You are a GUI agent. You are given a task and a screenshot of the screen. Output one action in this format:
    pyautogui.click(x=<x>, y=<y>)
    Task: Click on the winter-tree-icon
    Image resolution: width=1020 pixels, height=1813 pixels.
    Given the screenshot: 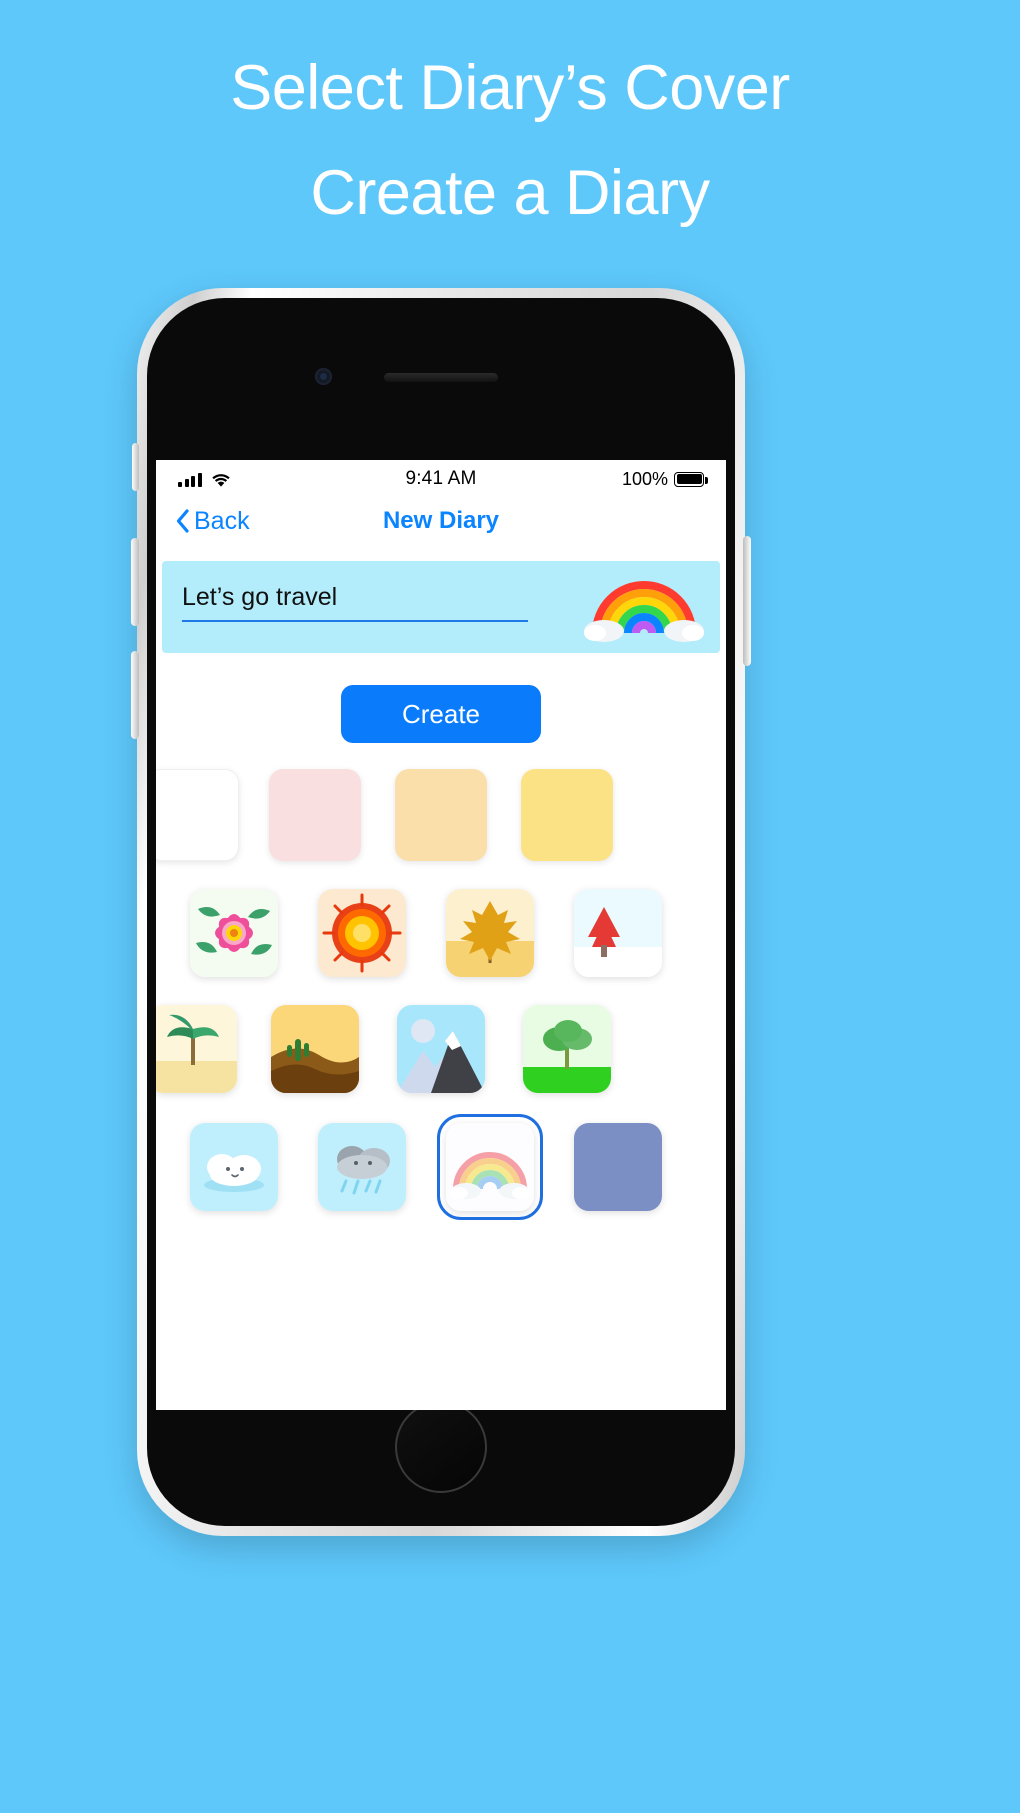 What is the action you would take?
    pyautogui.click(x=618, y=933)
    